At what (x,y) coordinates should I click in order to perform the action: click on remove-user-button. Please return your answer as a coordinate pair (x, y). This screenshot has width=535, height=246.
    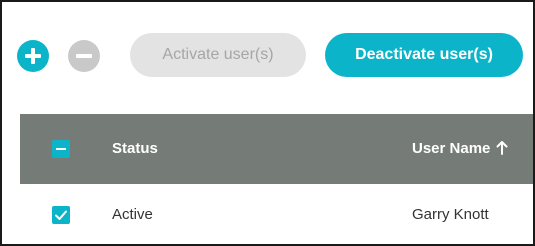
    Looking at the image, I should click on (84, 56).